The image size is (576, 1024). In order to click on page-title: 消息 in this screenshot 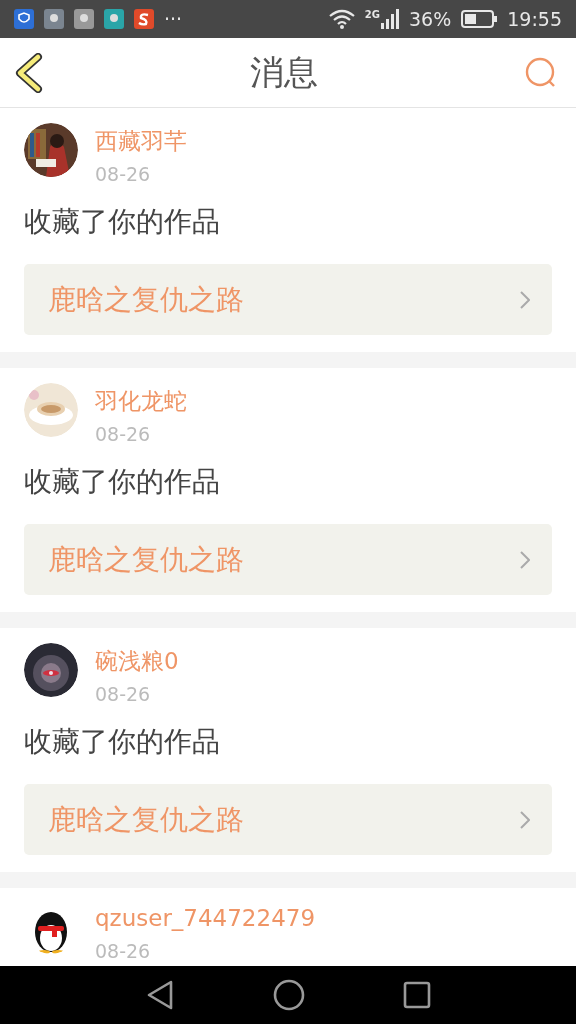, I will do `click(284, 72)`.